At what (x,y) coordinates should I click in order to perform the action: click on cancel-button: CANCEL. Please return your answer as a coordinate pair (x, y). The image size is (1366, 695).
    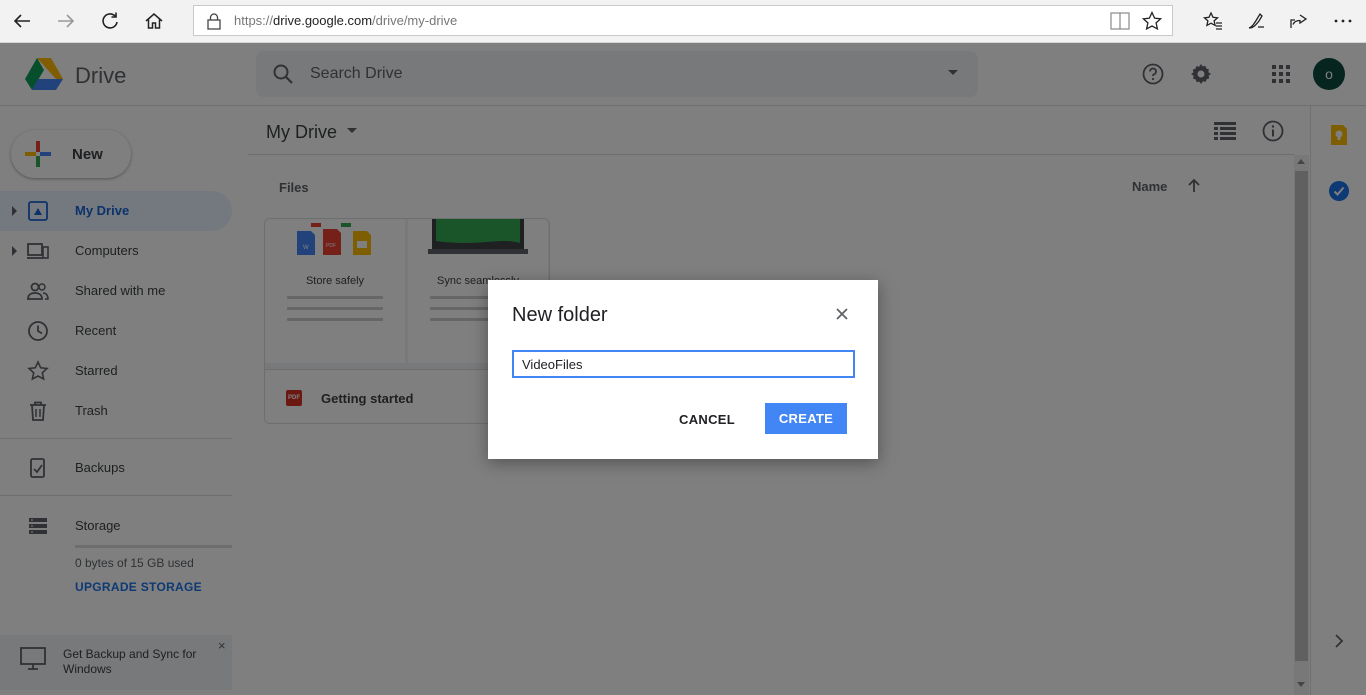
    Looking at the image, I should click on (707, 419).